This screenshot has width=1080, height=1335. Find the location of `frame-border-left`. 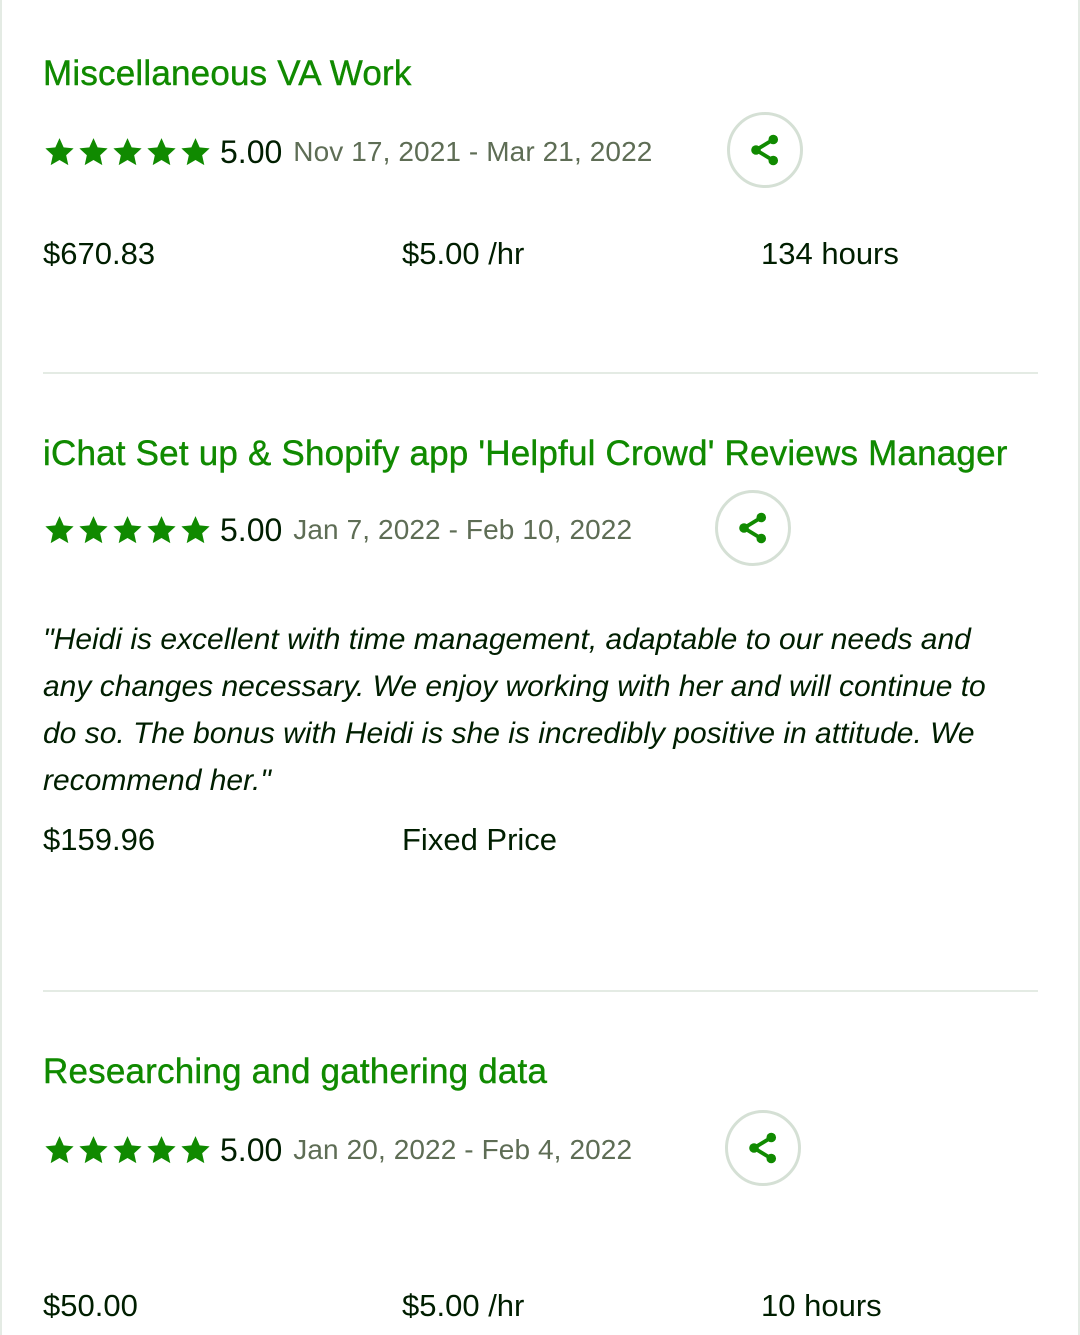

frame-border-left is located at coordinates (1, 667).